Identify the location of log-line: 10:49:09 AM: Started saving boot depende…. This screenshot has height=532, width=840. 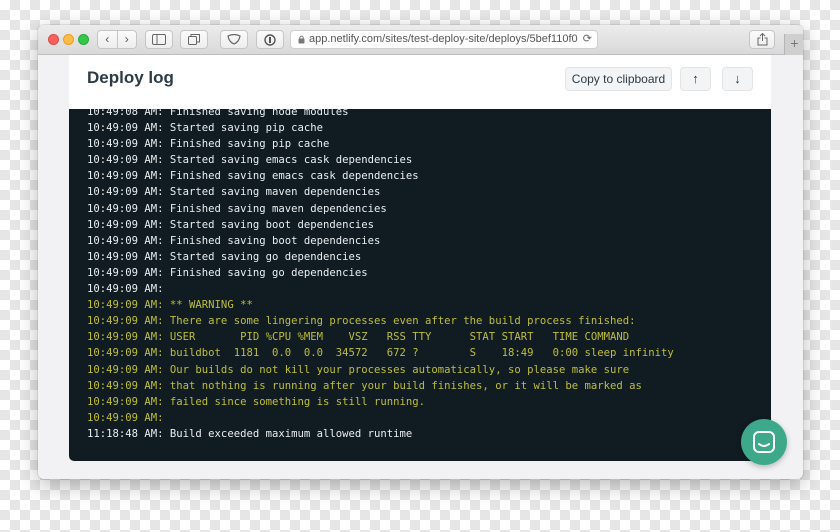
(231, 224).